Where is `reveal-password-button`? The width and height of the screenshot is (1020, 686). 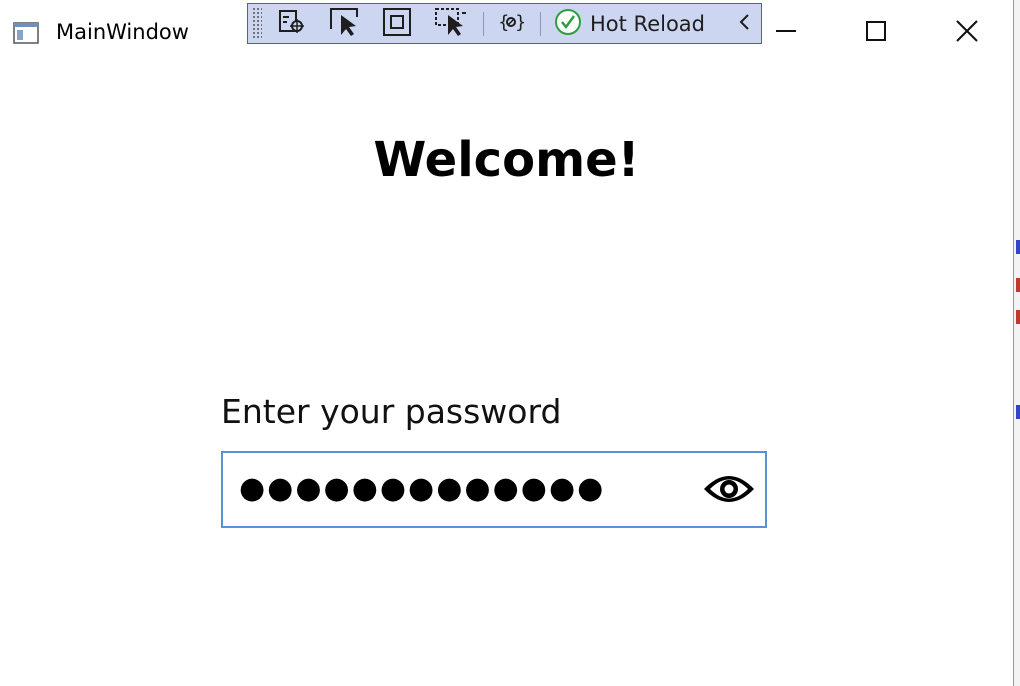 reveal-password-button is located at coordinates (729, 491).